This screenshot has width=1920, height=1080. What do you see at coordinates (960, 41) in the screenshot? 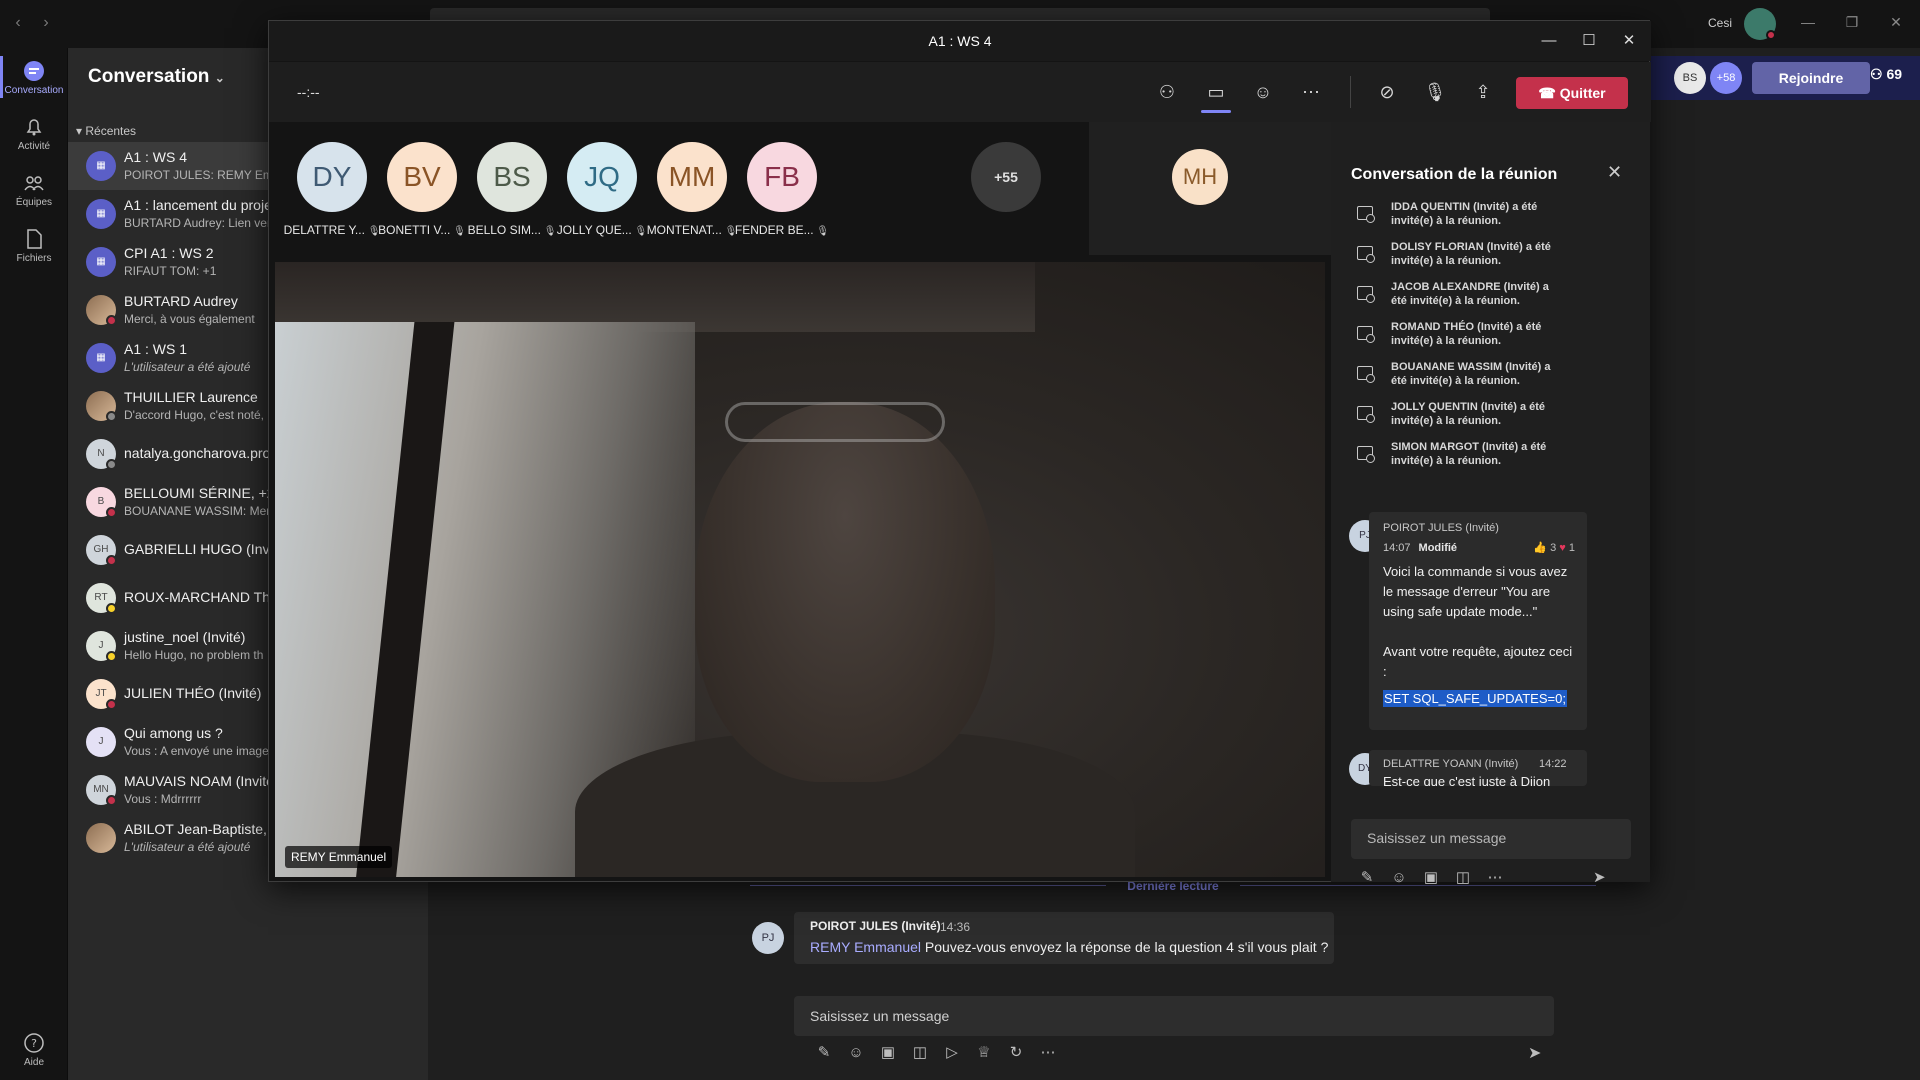
I see `meeting-title: A1 : WS 4` at bounding box center [960, 41].